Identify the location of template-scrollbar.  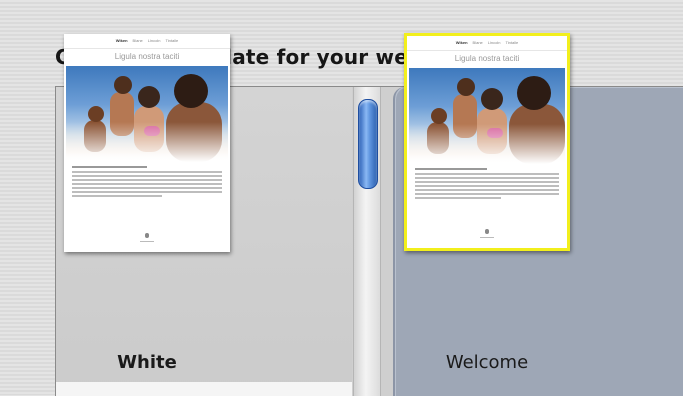
(367, 241).